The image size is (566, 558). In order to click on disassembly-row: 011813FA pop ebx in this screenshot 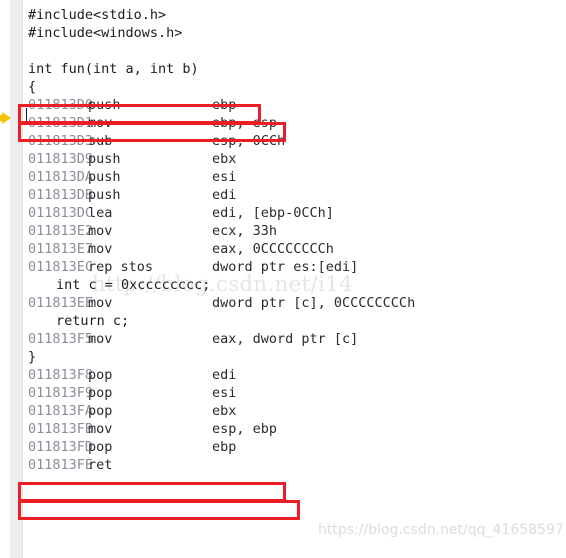, I will do `click(294, 411)`.